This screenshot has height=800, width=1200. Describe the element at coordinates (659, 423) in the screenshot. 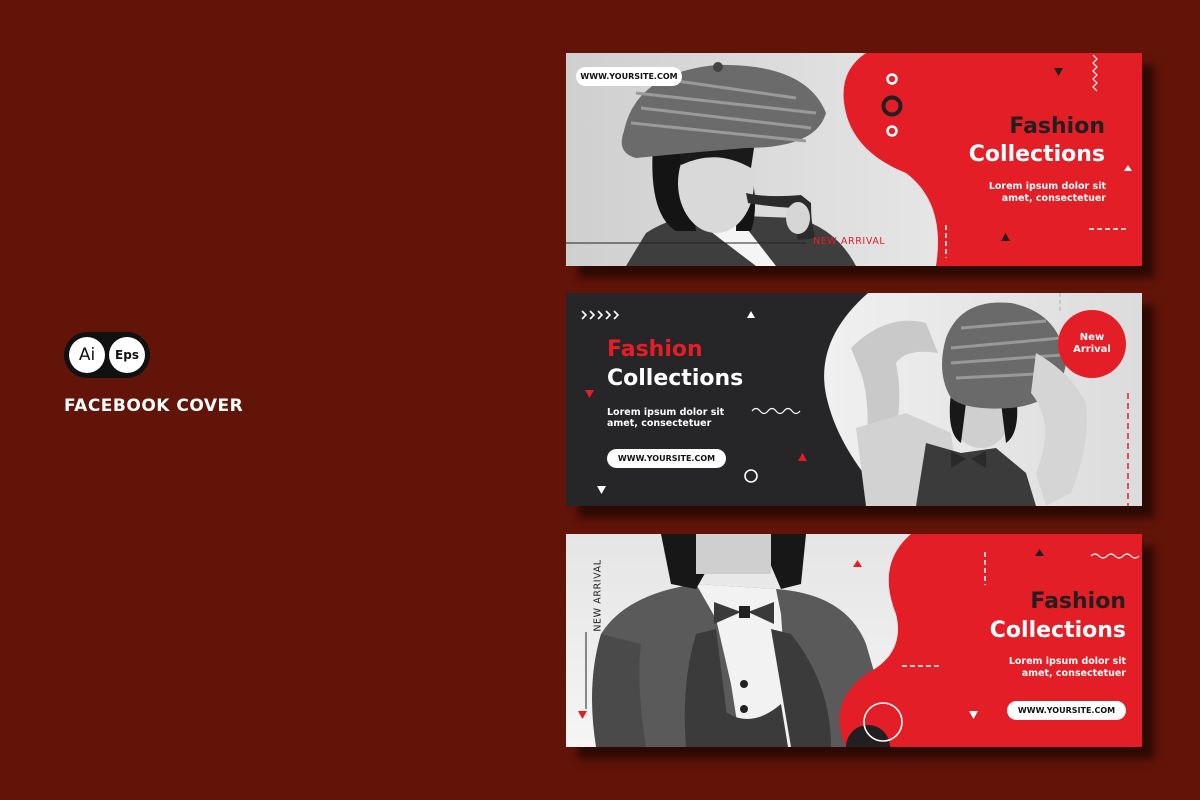

I see `cover-2-subtitle-line2: amet, consectetuer` at that location.